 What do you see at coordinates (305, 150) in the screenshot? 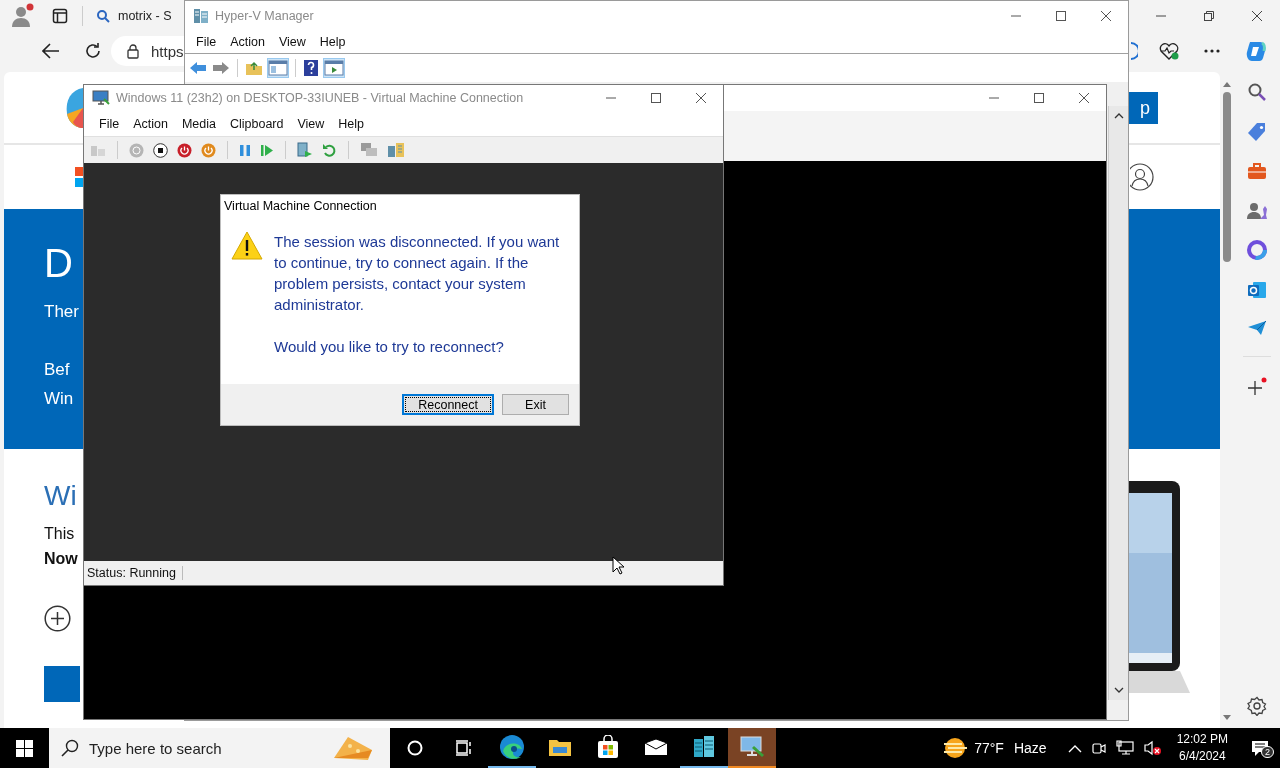
I see `checkpoint-icon` at bounding box center [305, 150].